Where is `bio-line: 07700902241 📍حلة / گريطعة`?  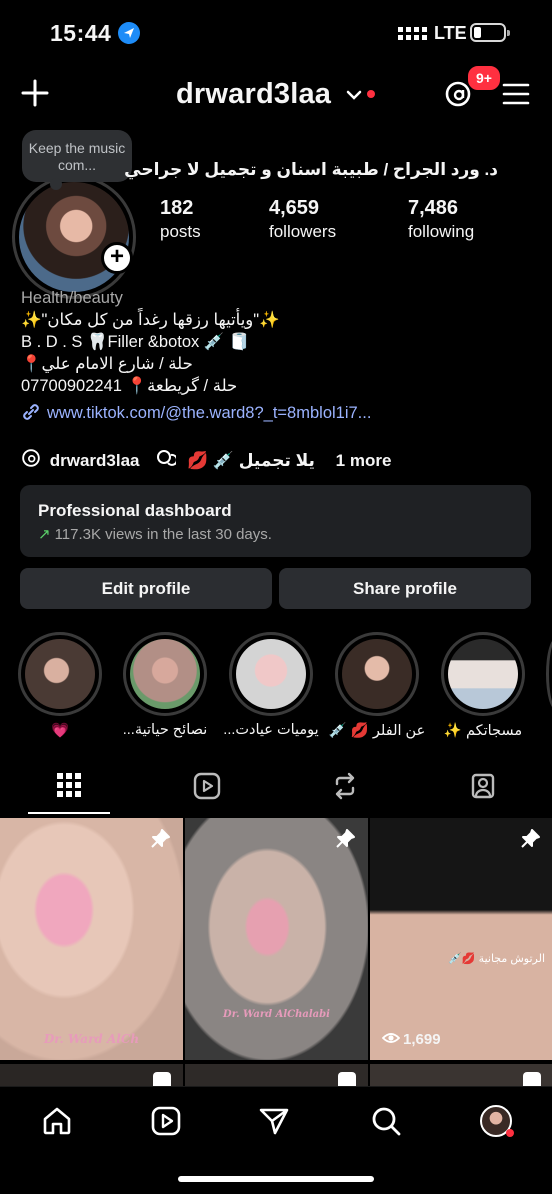
bio-line: 07700902241 📍حلة / گريطعة is located at coordinates (129, 386).